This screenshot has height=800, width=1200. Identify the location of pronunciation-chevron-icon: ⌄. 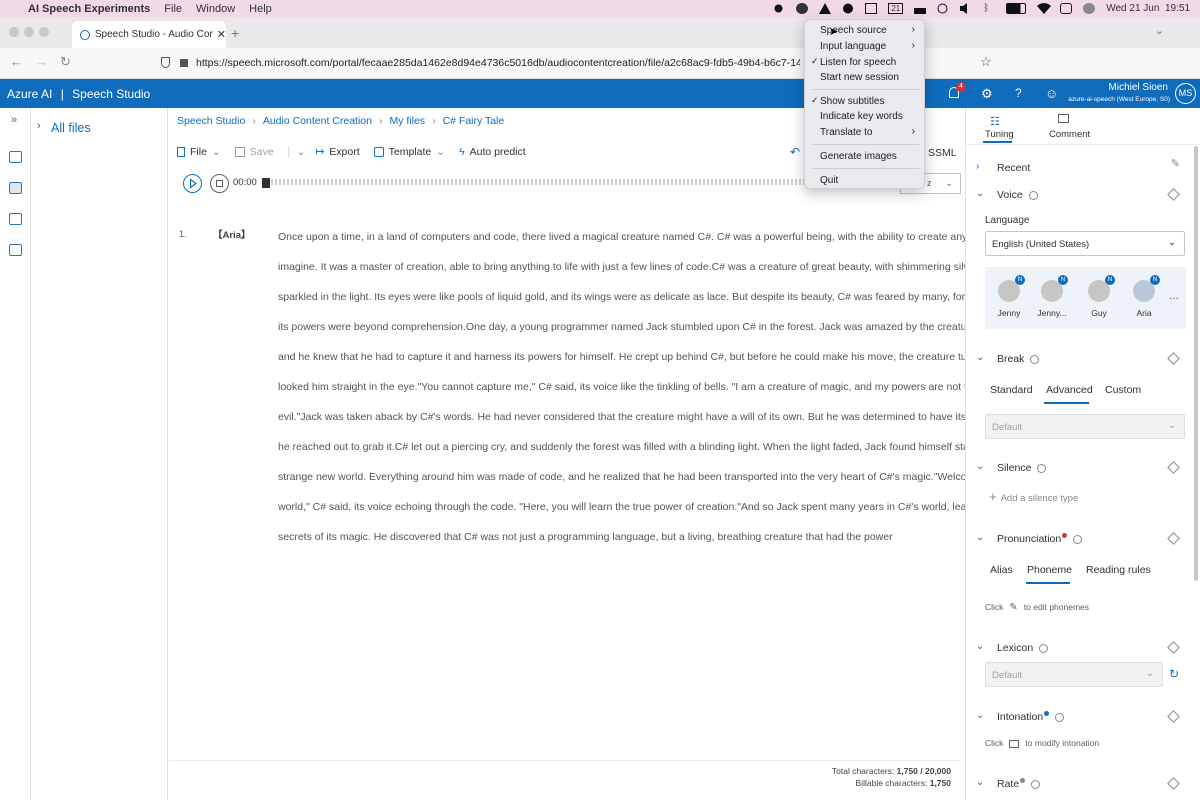
(980, 537).